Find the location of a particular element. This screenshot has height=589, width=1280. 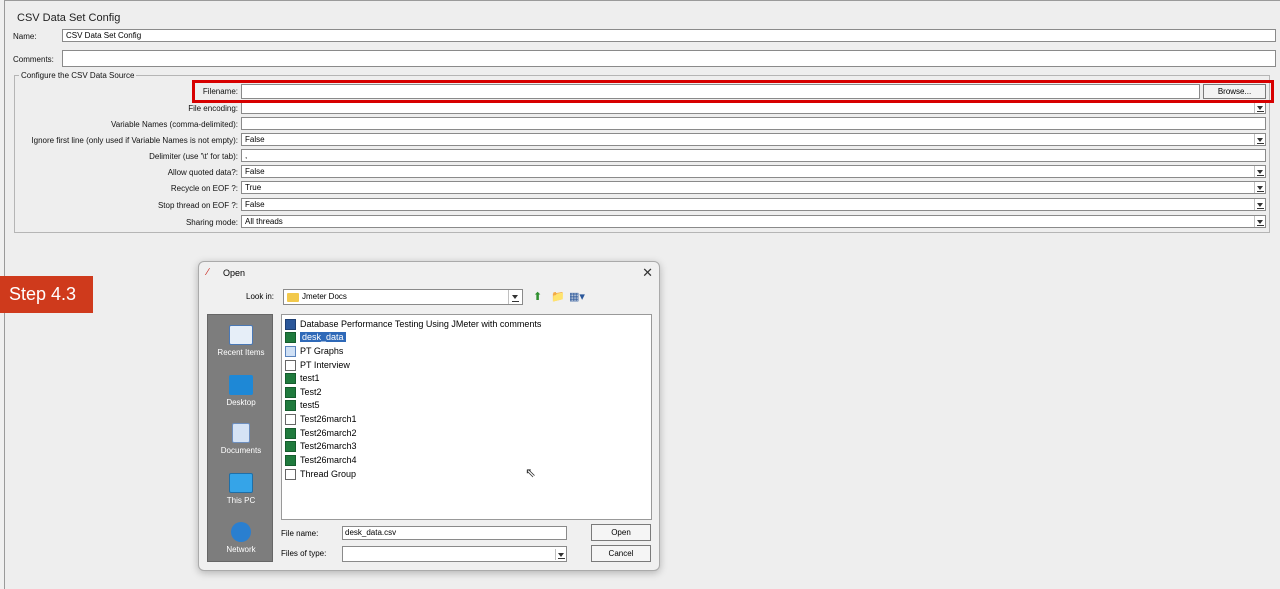

files-of-type-label: Files of type: is located at coordinates (304, 553).